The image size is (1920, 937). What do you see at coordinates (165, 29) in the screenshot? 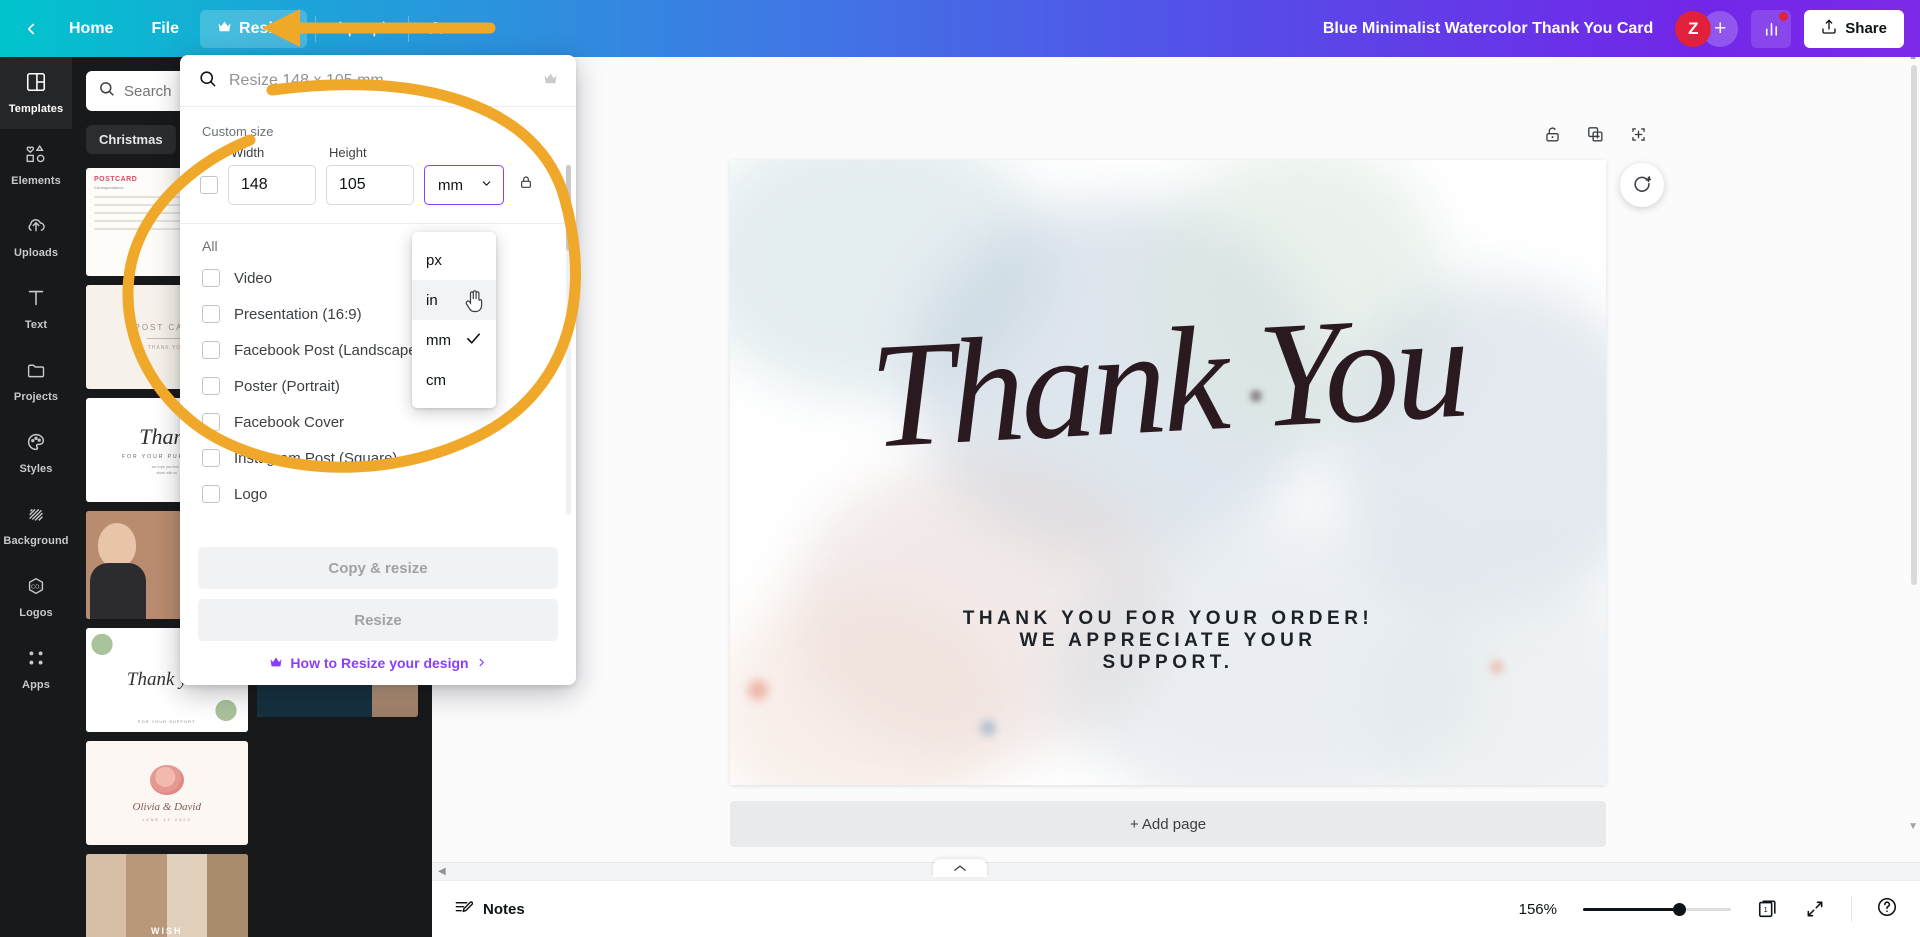
I see `menu-file: File` at bounding box center [165, 29].